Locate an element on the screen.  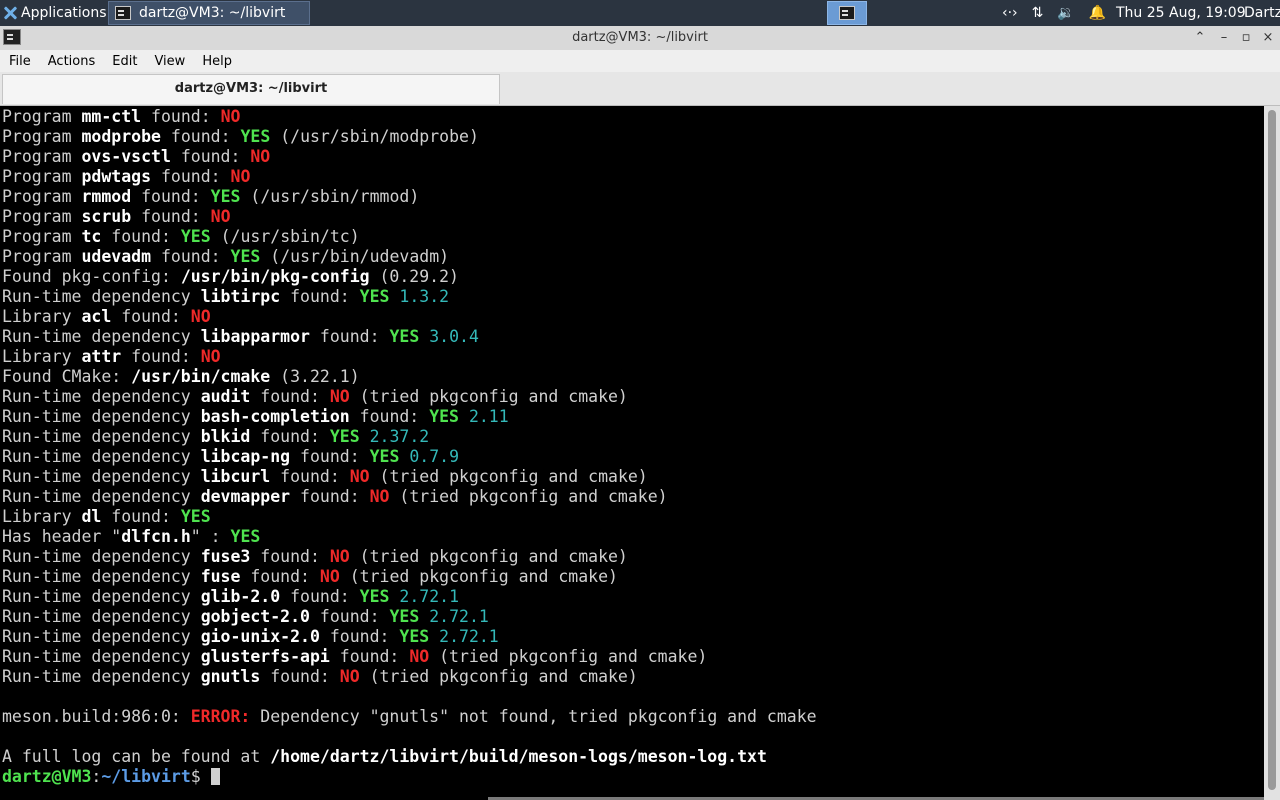
terminal-text: Has header " is located at coordinates (62, 536).